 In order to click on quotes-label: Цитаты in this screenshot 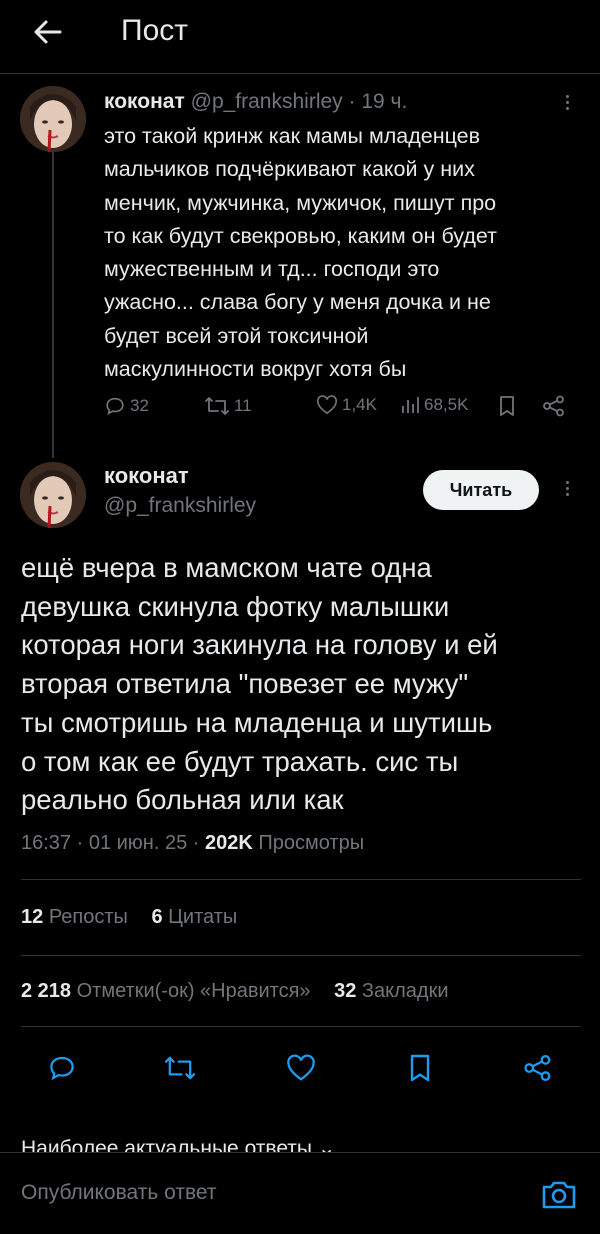, I will do `click(202, 917)`.